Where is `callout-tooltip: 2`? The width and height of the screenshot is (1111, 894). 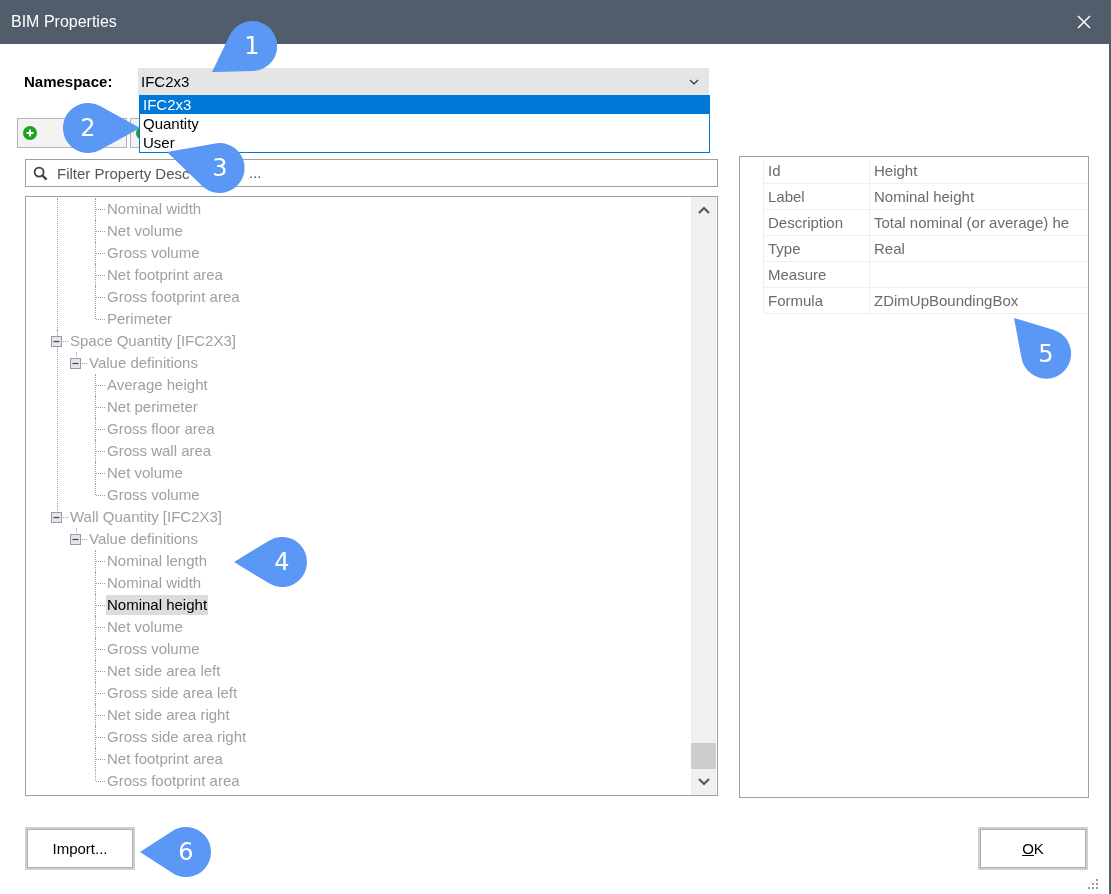
callout-tooltip: 2 is located at coordinates (101, 128).